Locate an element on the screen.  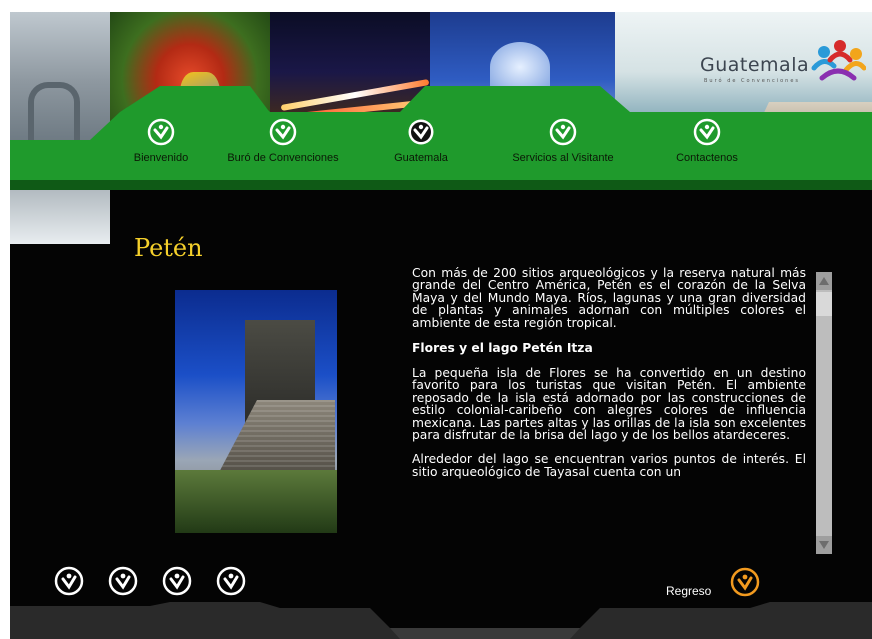
scroll-down-button is located at coordinates (824, 545).